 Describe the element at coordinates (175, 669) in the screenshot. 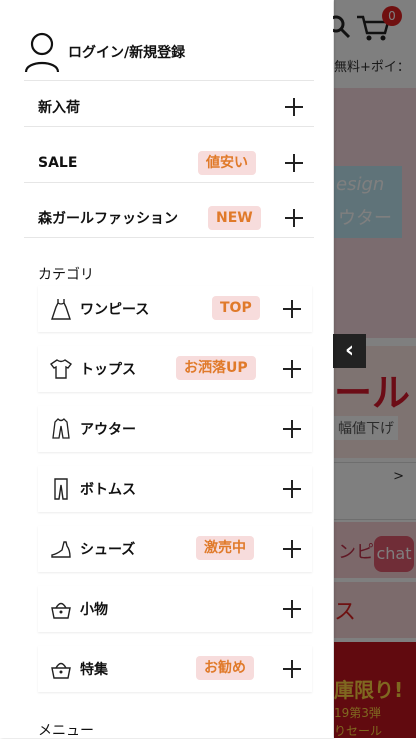

I see `category-item-feature: 特集 お勧め` at that location.